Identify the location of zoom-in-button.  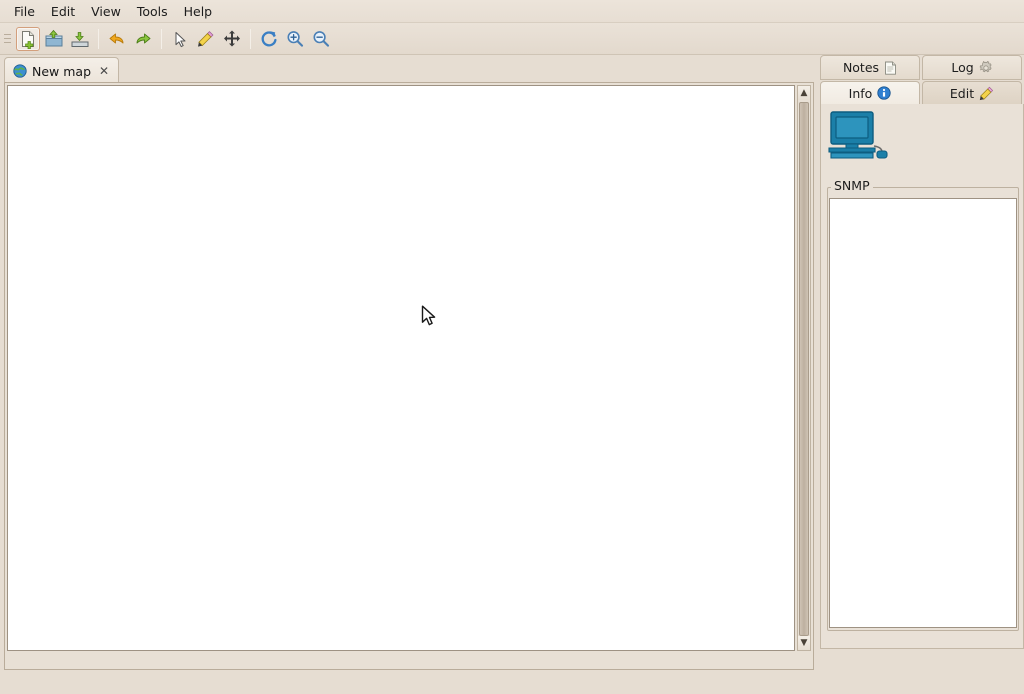
(295, 39).